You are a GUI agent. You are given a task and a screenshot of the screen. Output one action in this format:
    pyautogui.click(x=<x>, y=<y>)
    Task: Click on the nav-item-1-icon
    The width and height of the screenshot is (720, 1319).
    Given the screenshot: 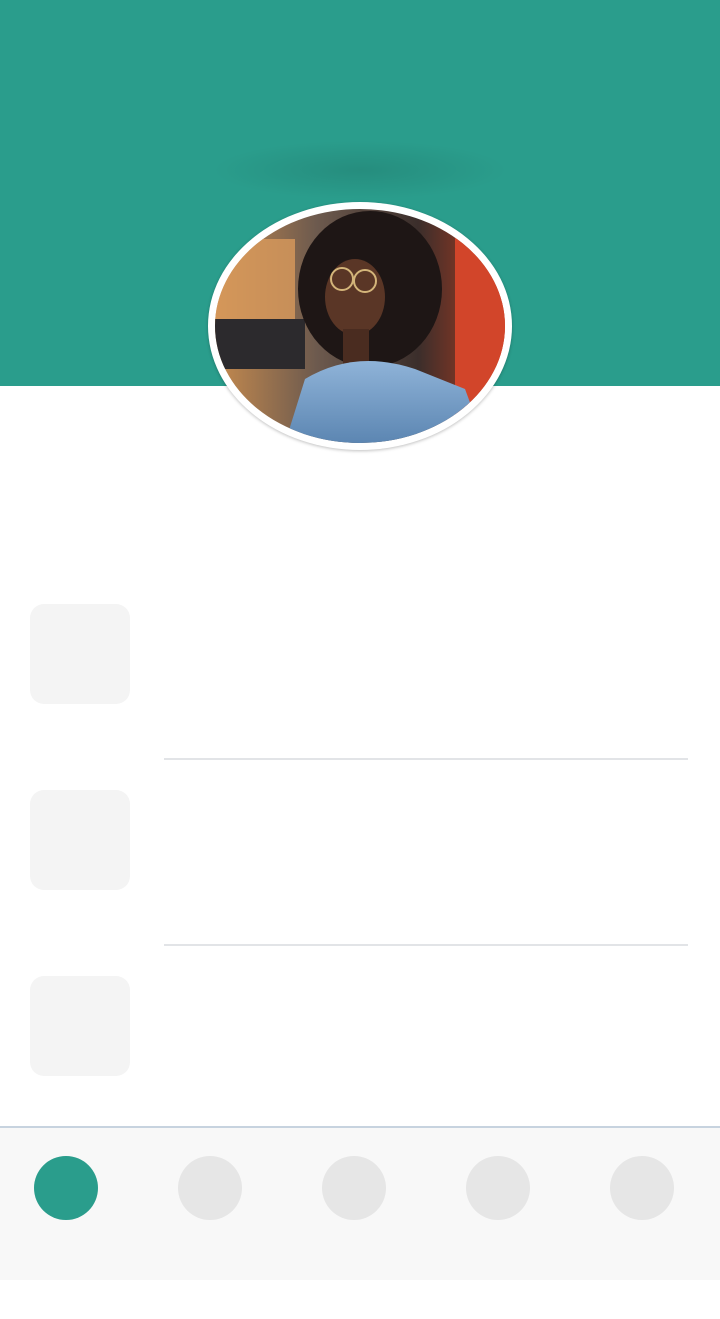 What is the action you would take?
    pyautogui.click(x=66, y=1188)
    